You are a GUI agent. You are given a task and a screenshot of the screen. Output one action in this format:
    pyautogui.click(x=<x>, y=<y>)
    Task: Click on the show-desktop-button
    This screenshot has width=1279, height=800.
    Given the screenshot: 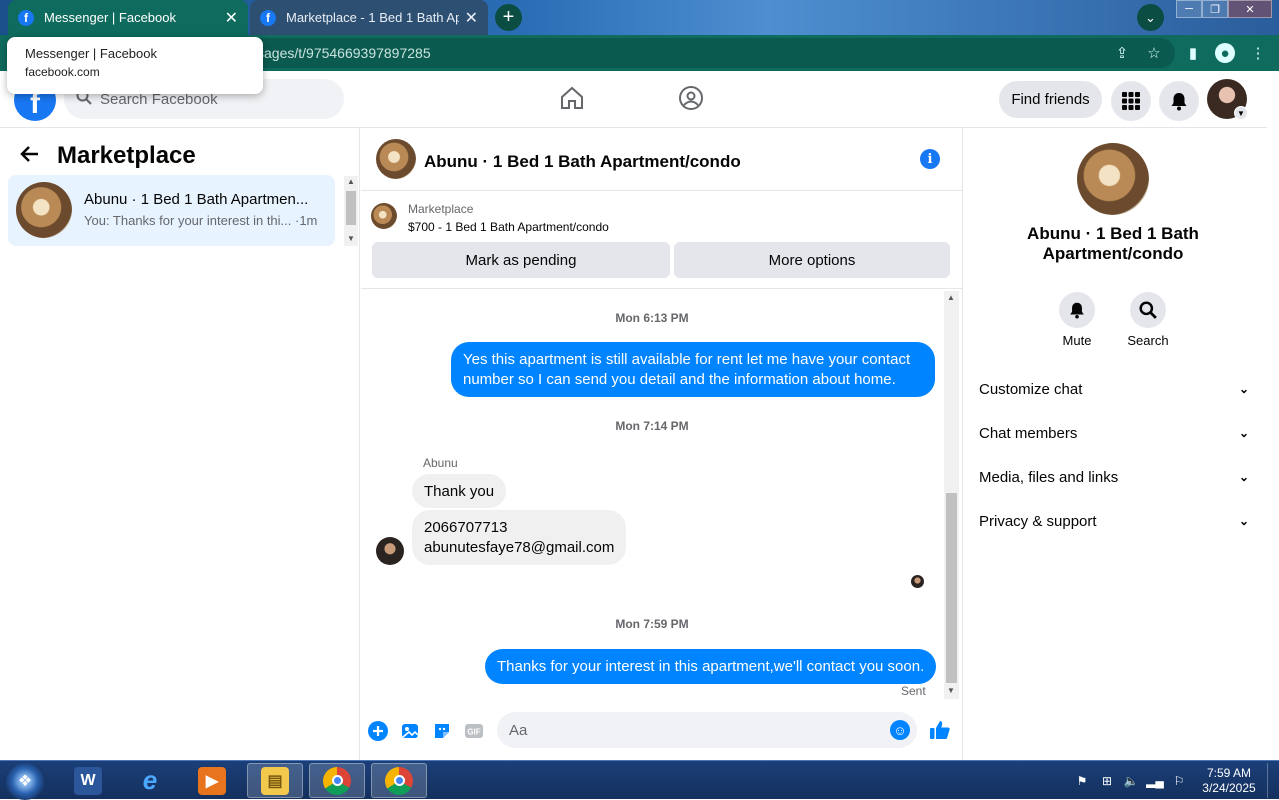 What is the action you would take?
    pyautogui.click(x=1272, y=780)
    